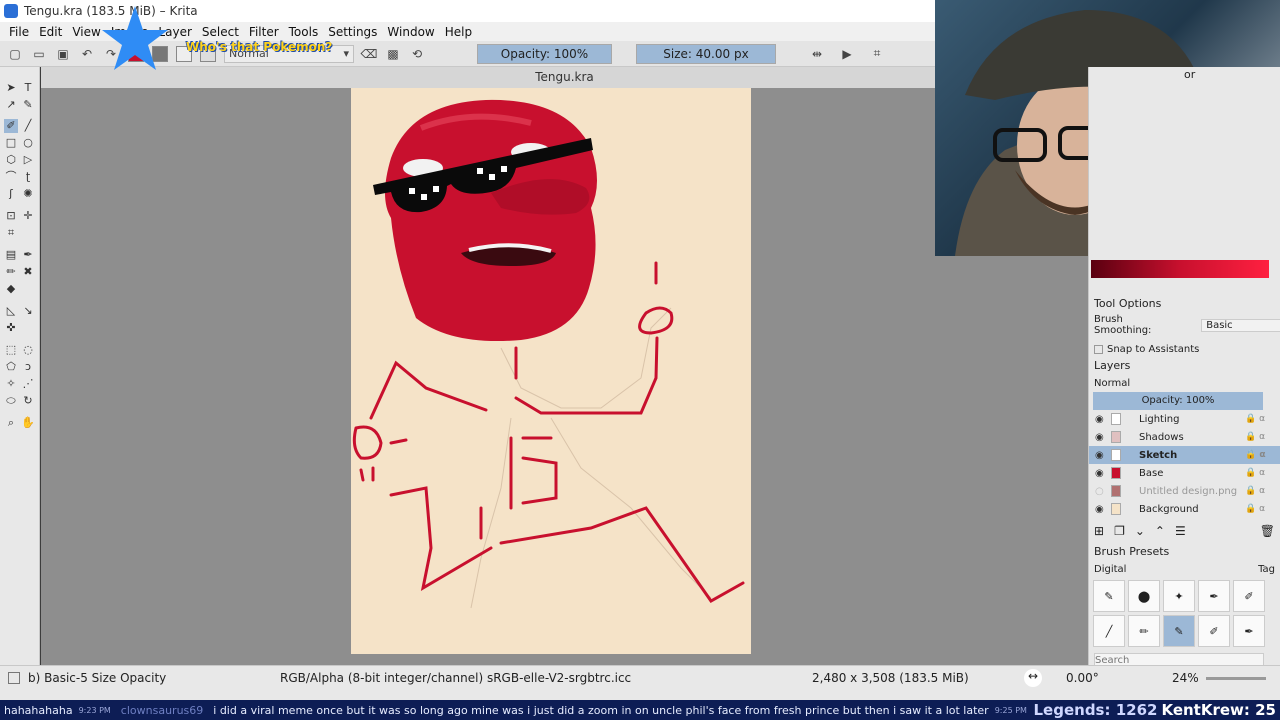 This screenshot has height=720, width=1280. I want to click on freehand-select-icon: ↄ, so click(28, 367).